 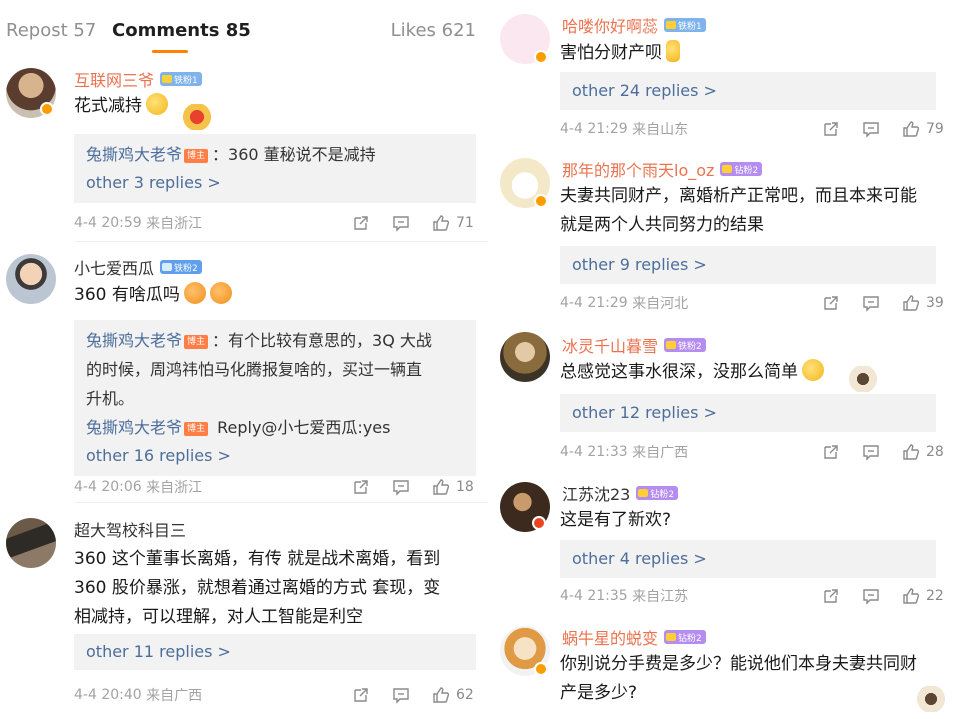 I want to click on emoji-icon, so click(x=673, y=51).